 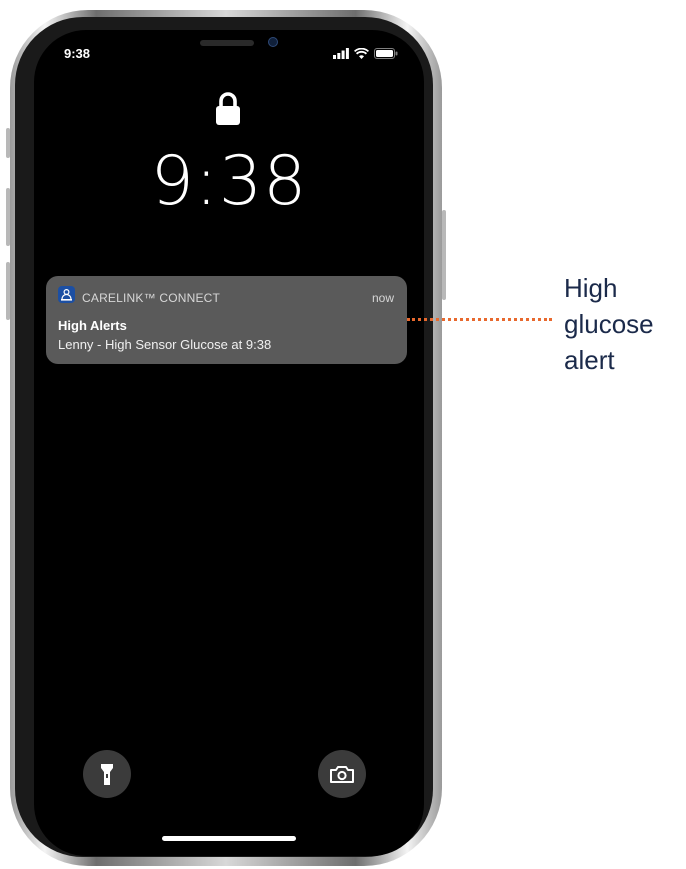 I want to click on callout-line-2: glucose, so click(x=609, y=324).